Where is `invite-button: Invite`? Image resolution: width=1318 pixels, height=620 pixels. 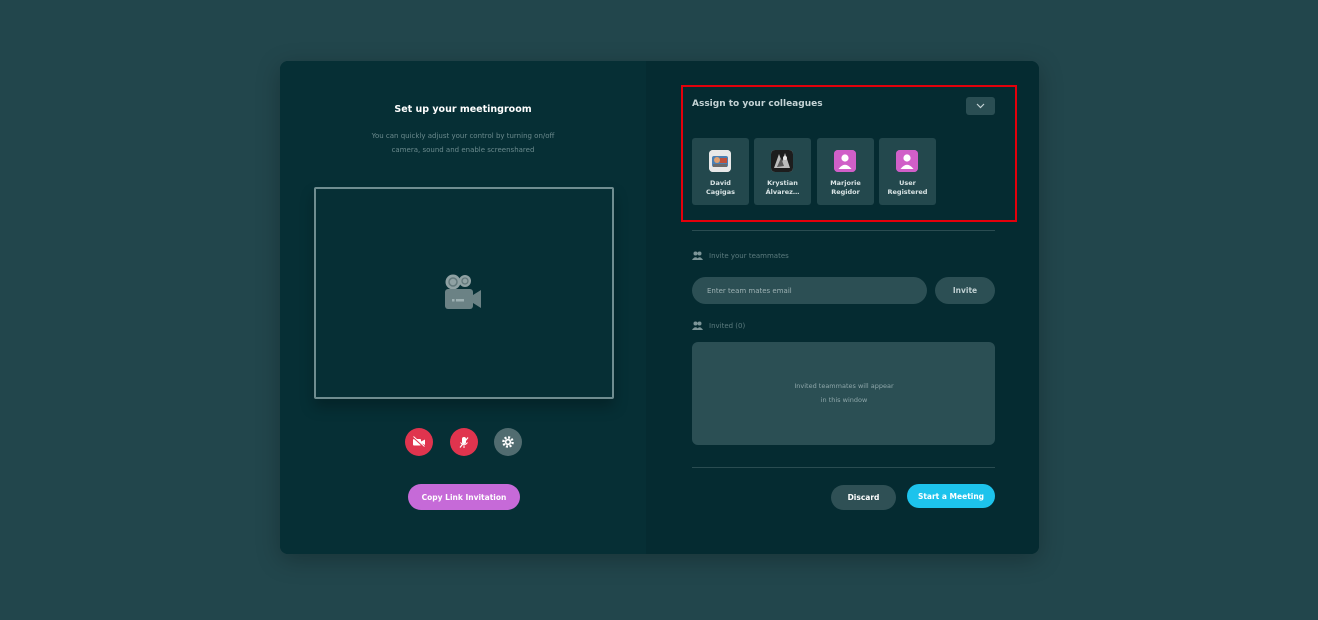 invite-button: Invite is located at coordinates (965, 290).